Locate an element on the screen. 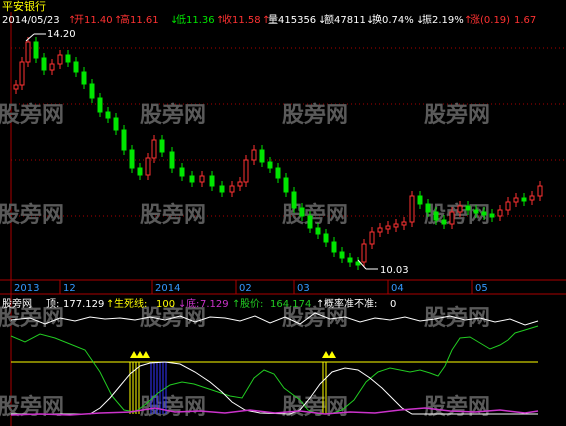 The image size is (566, 426). date-tick-12: 12 is located at coordinates (69, 288).